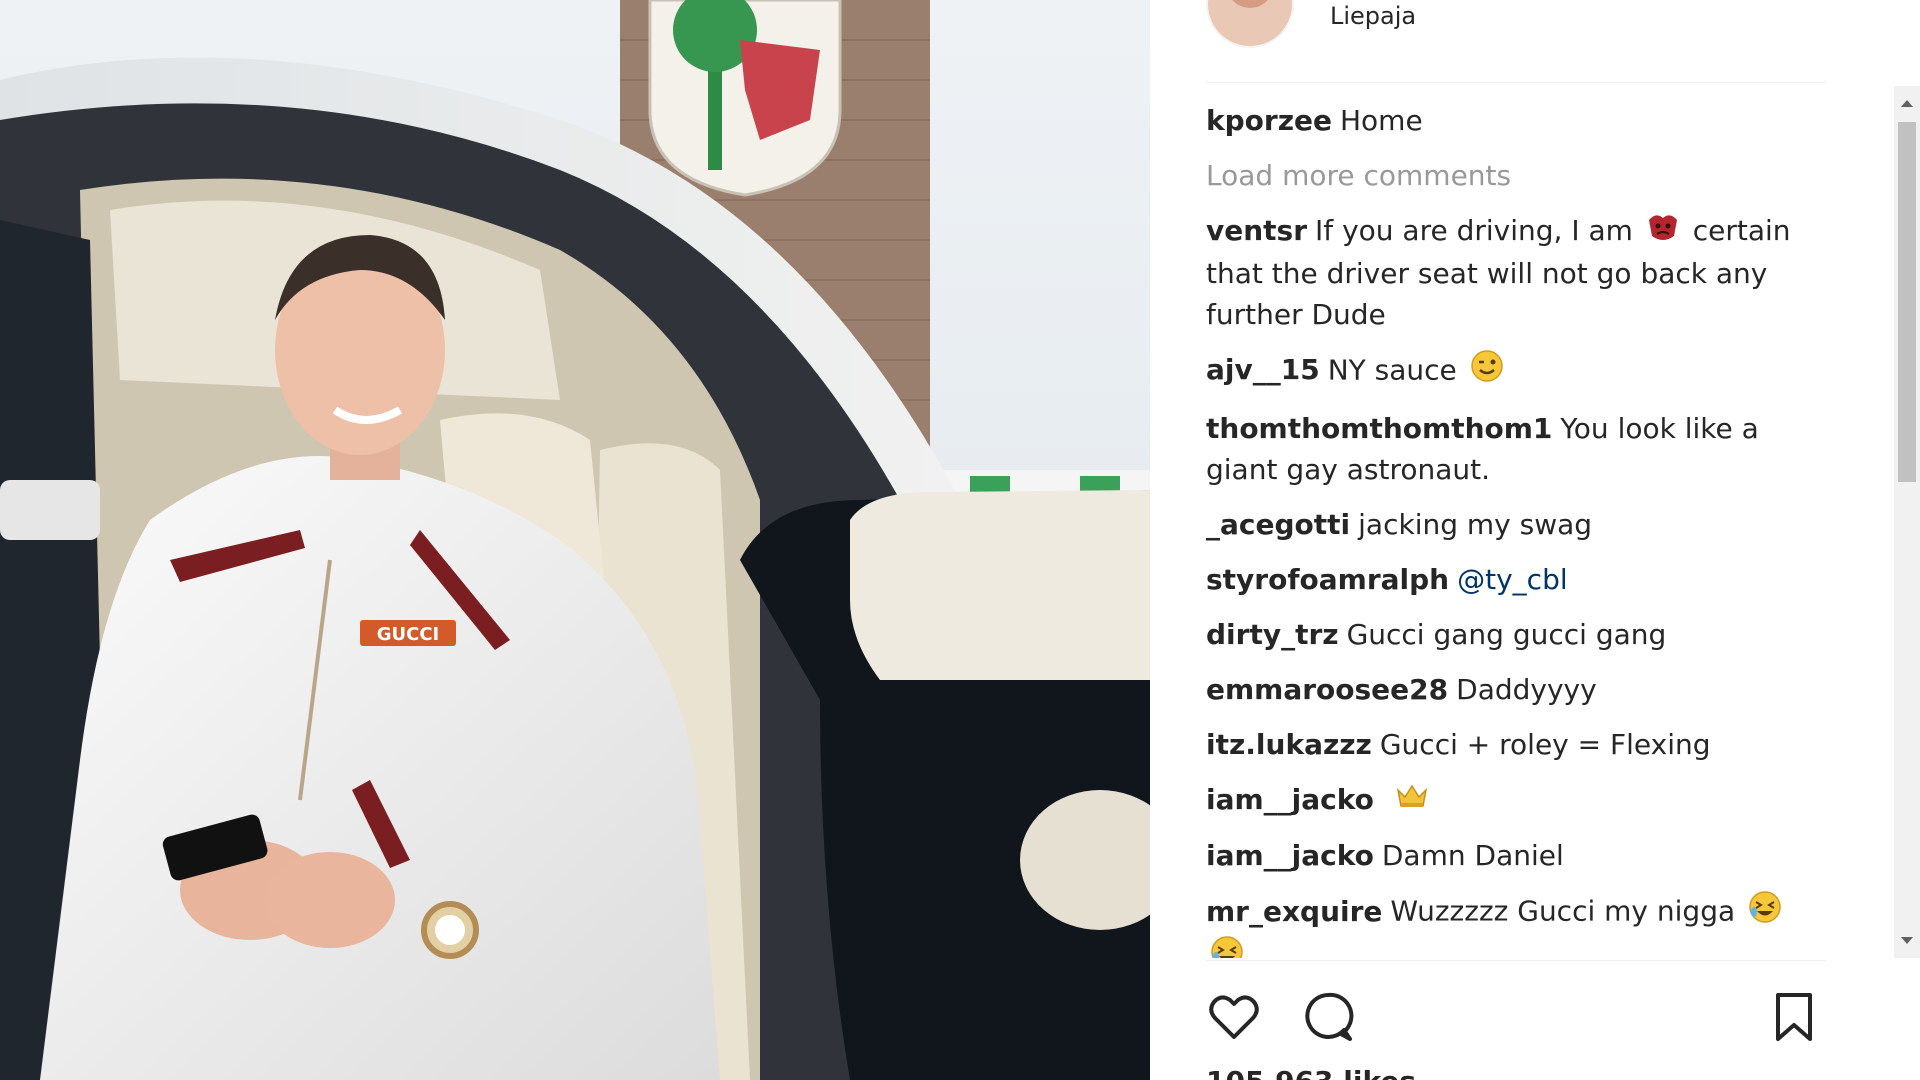 This screenshot has width=1920, height=1080. What do you see at coordinates (1269, 120) in the screenshot?
I see `caption-username: kporzee` at bounding box center [1269, 120].